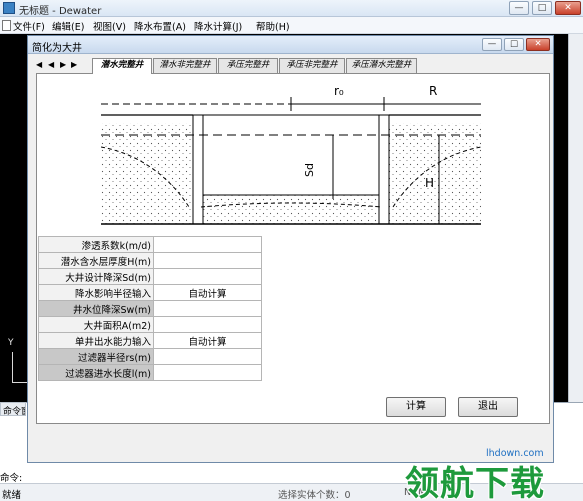 Image resolution: width=583 pixels, height=501 pixels. What do you see at coordinates (160, 26) in the screenshot?
I see `menu-dewater-layout: 降水布置(A)` at bounding box center [160, 26].